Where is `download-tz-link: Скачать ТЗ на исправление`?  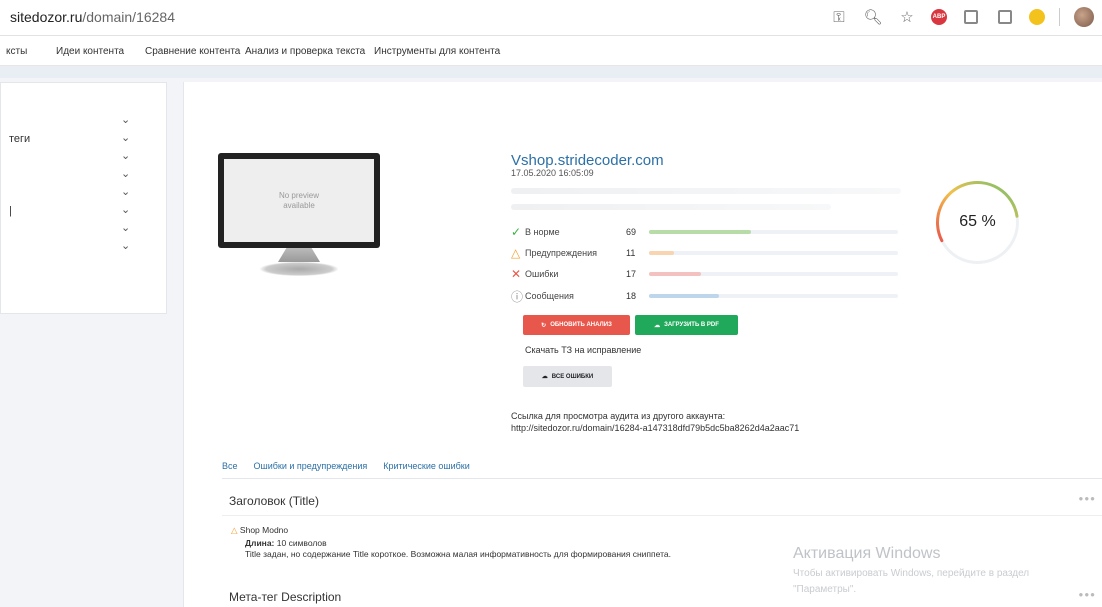 download-tz-link: Скачать ТЗ на исправление is located at coordinates (583, 350).